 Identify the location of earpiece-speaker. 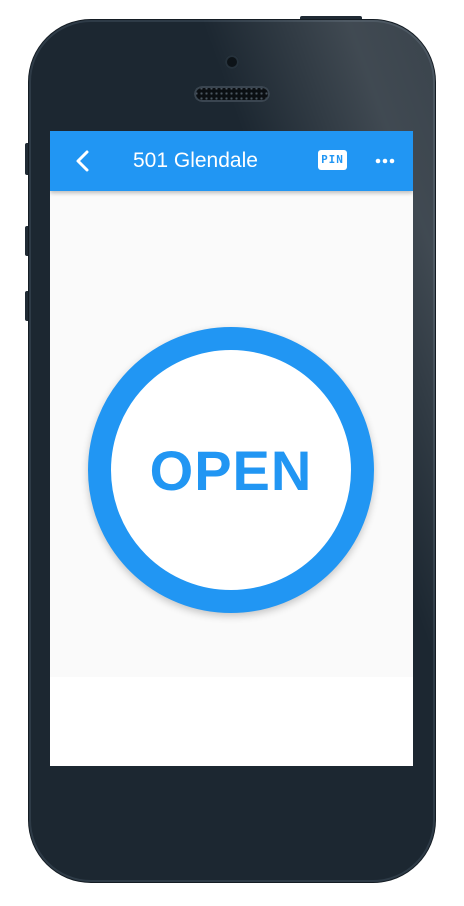
(232, 94).